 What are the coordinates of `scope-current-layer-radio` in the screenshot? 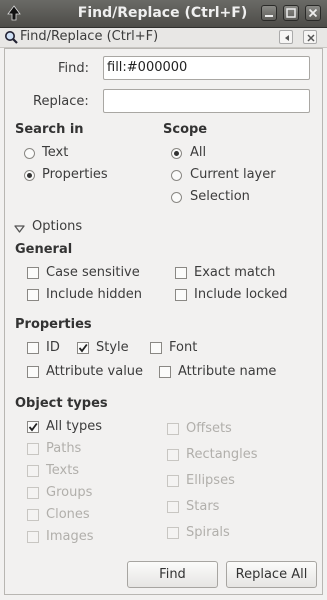 It's located at (176, 175).